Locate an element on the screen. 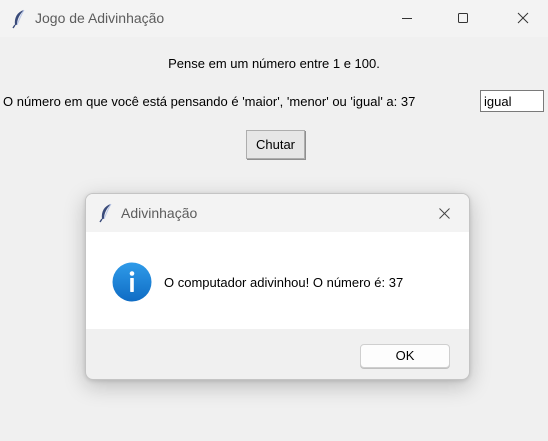 Image resolution: width=548 pixels, height=441 pixels. maximize-button is located at coordinates (463, 18).